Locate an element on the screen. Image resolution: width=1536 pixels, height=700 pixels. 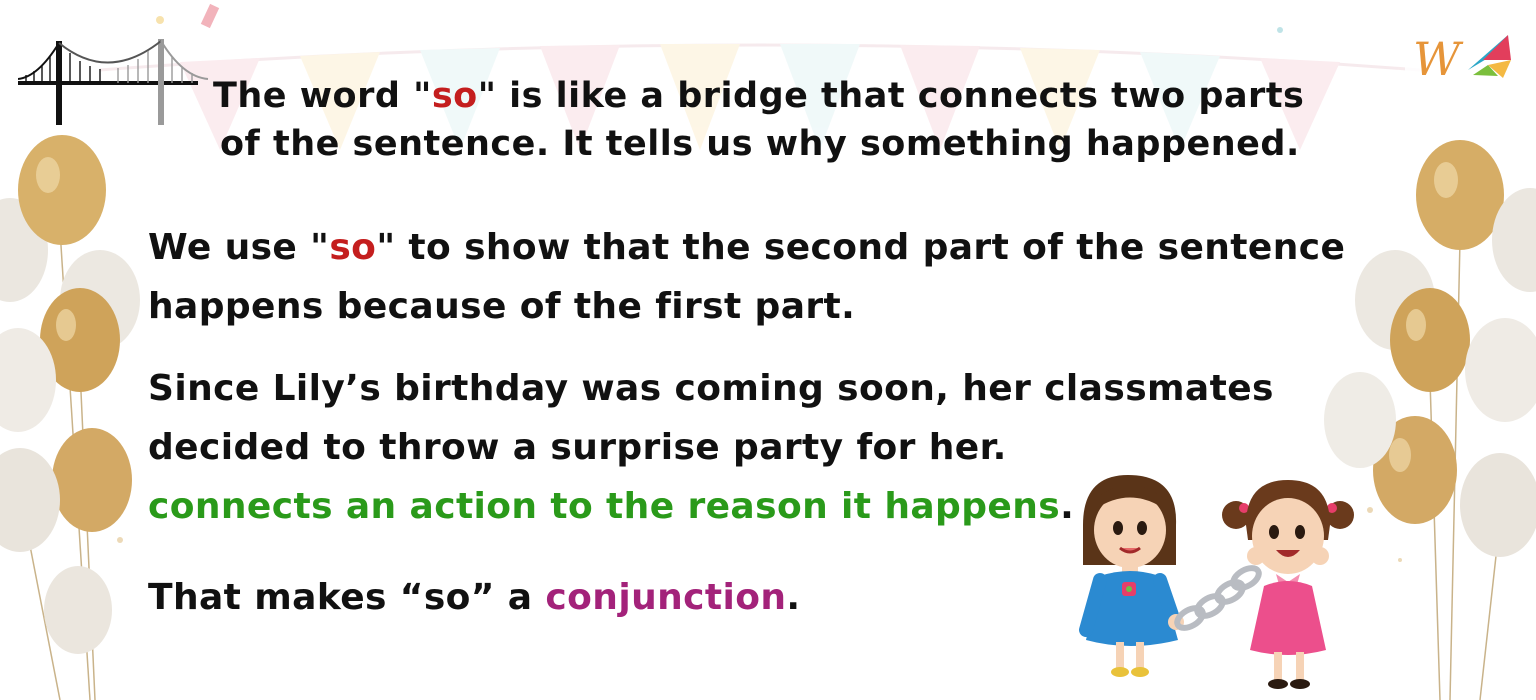
logo-letter: W is located at coordinates (1437, 59).